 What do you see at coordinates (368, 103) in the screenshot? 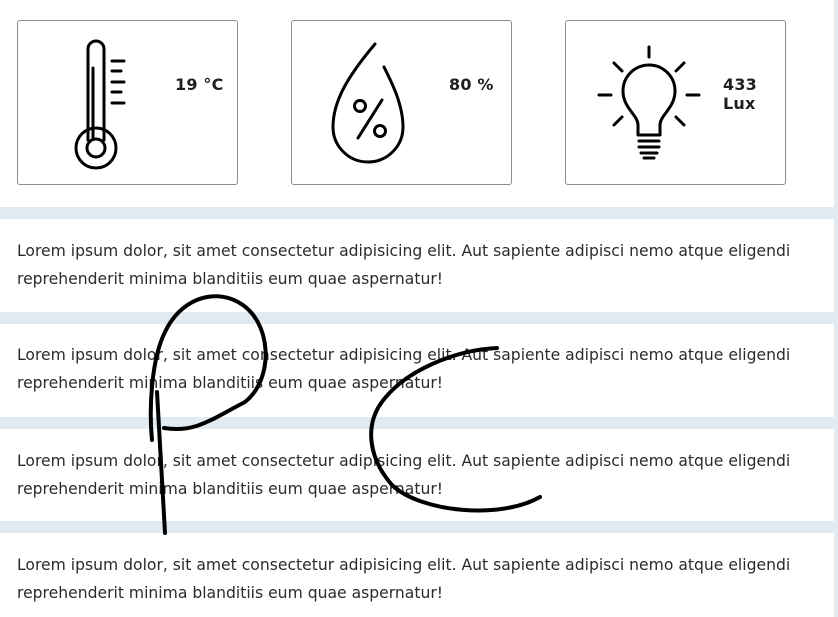
I see `humidity-drop-icon` at bounding box center [368, 103].